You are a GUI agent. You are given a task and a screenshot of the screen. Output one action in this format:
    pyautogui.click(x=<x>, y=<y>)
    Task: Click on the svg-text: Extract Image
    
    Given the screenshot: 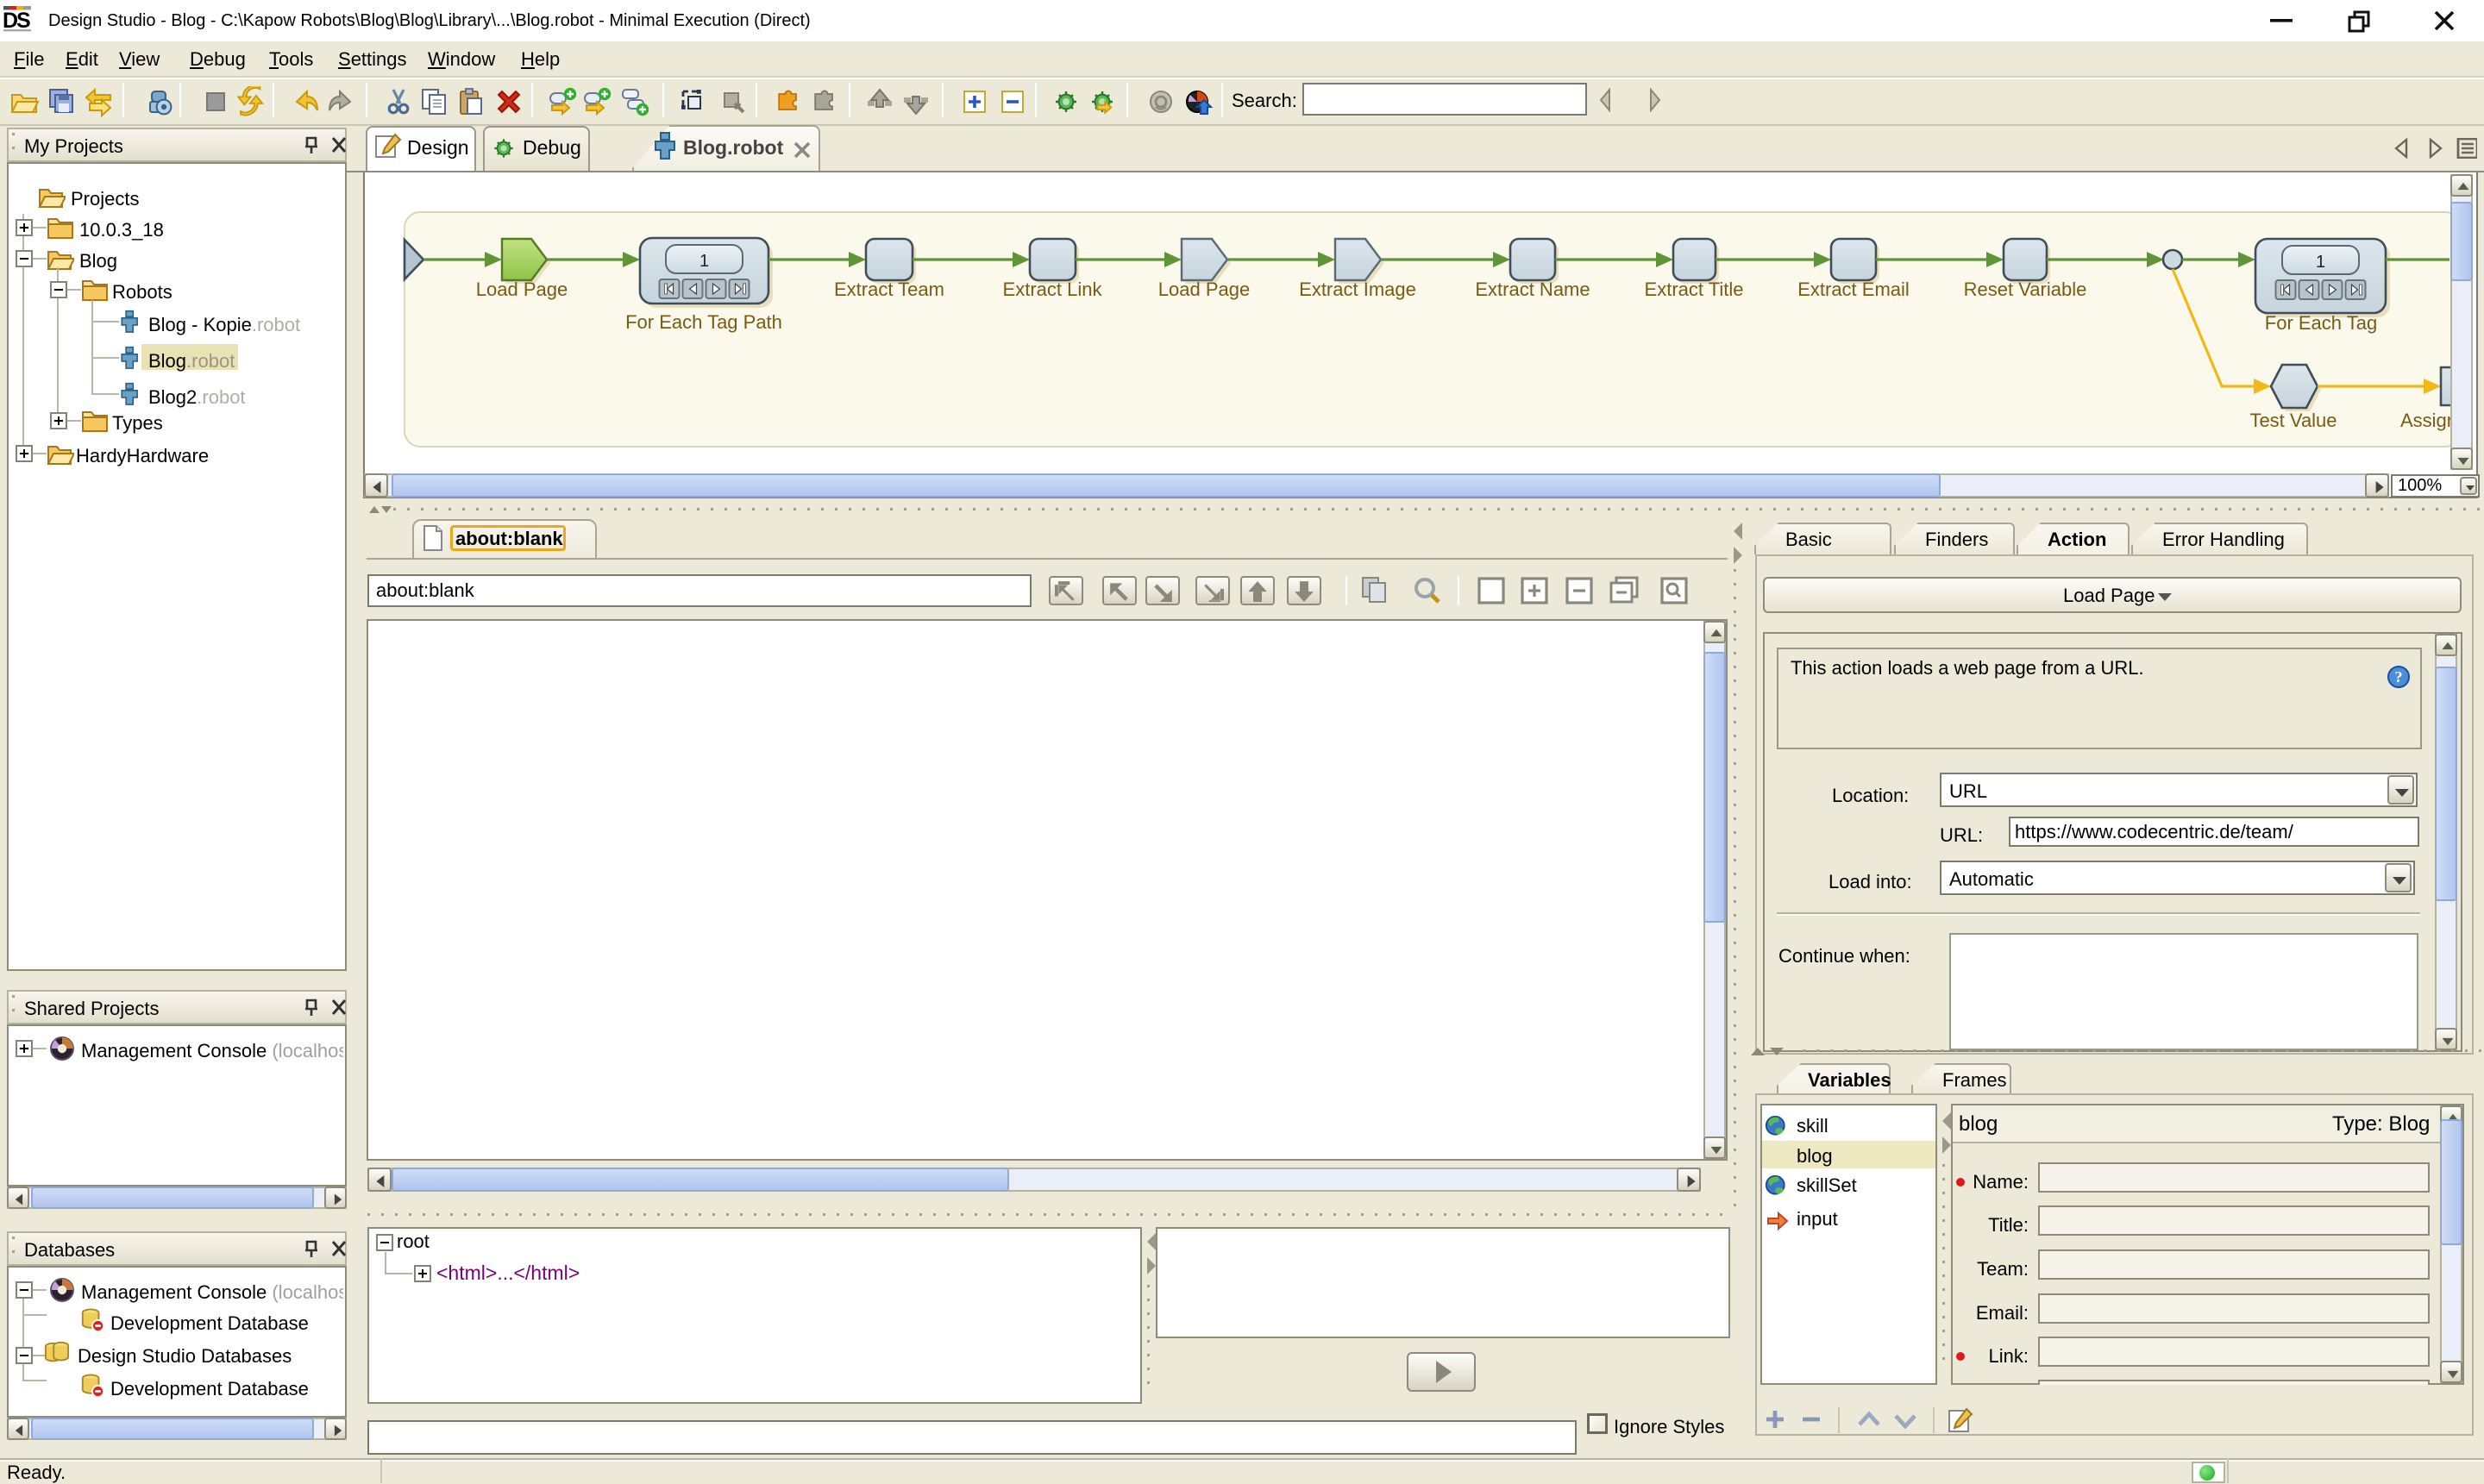 What is the action you would take?
    pyautogui.click(x=1358, y=289)
    